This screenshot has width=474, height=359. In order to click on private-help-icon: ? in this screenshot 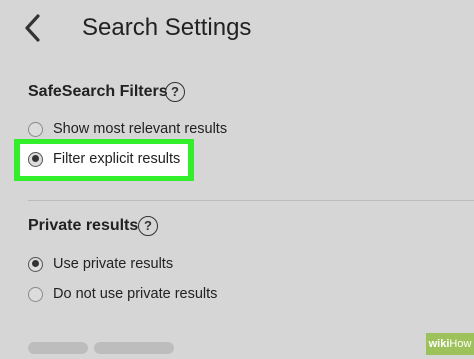, I will do `click(148, 226)`.